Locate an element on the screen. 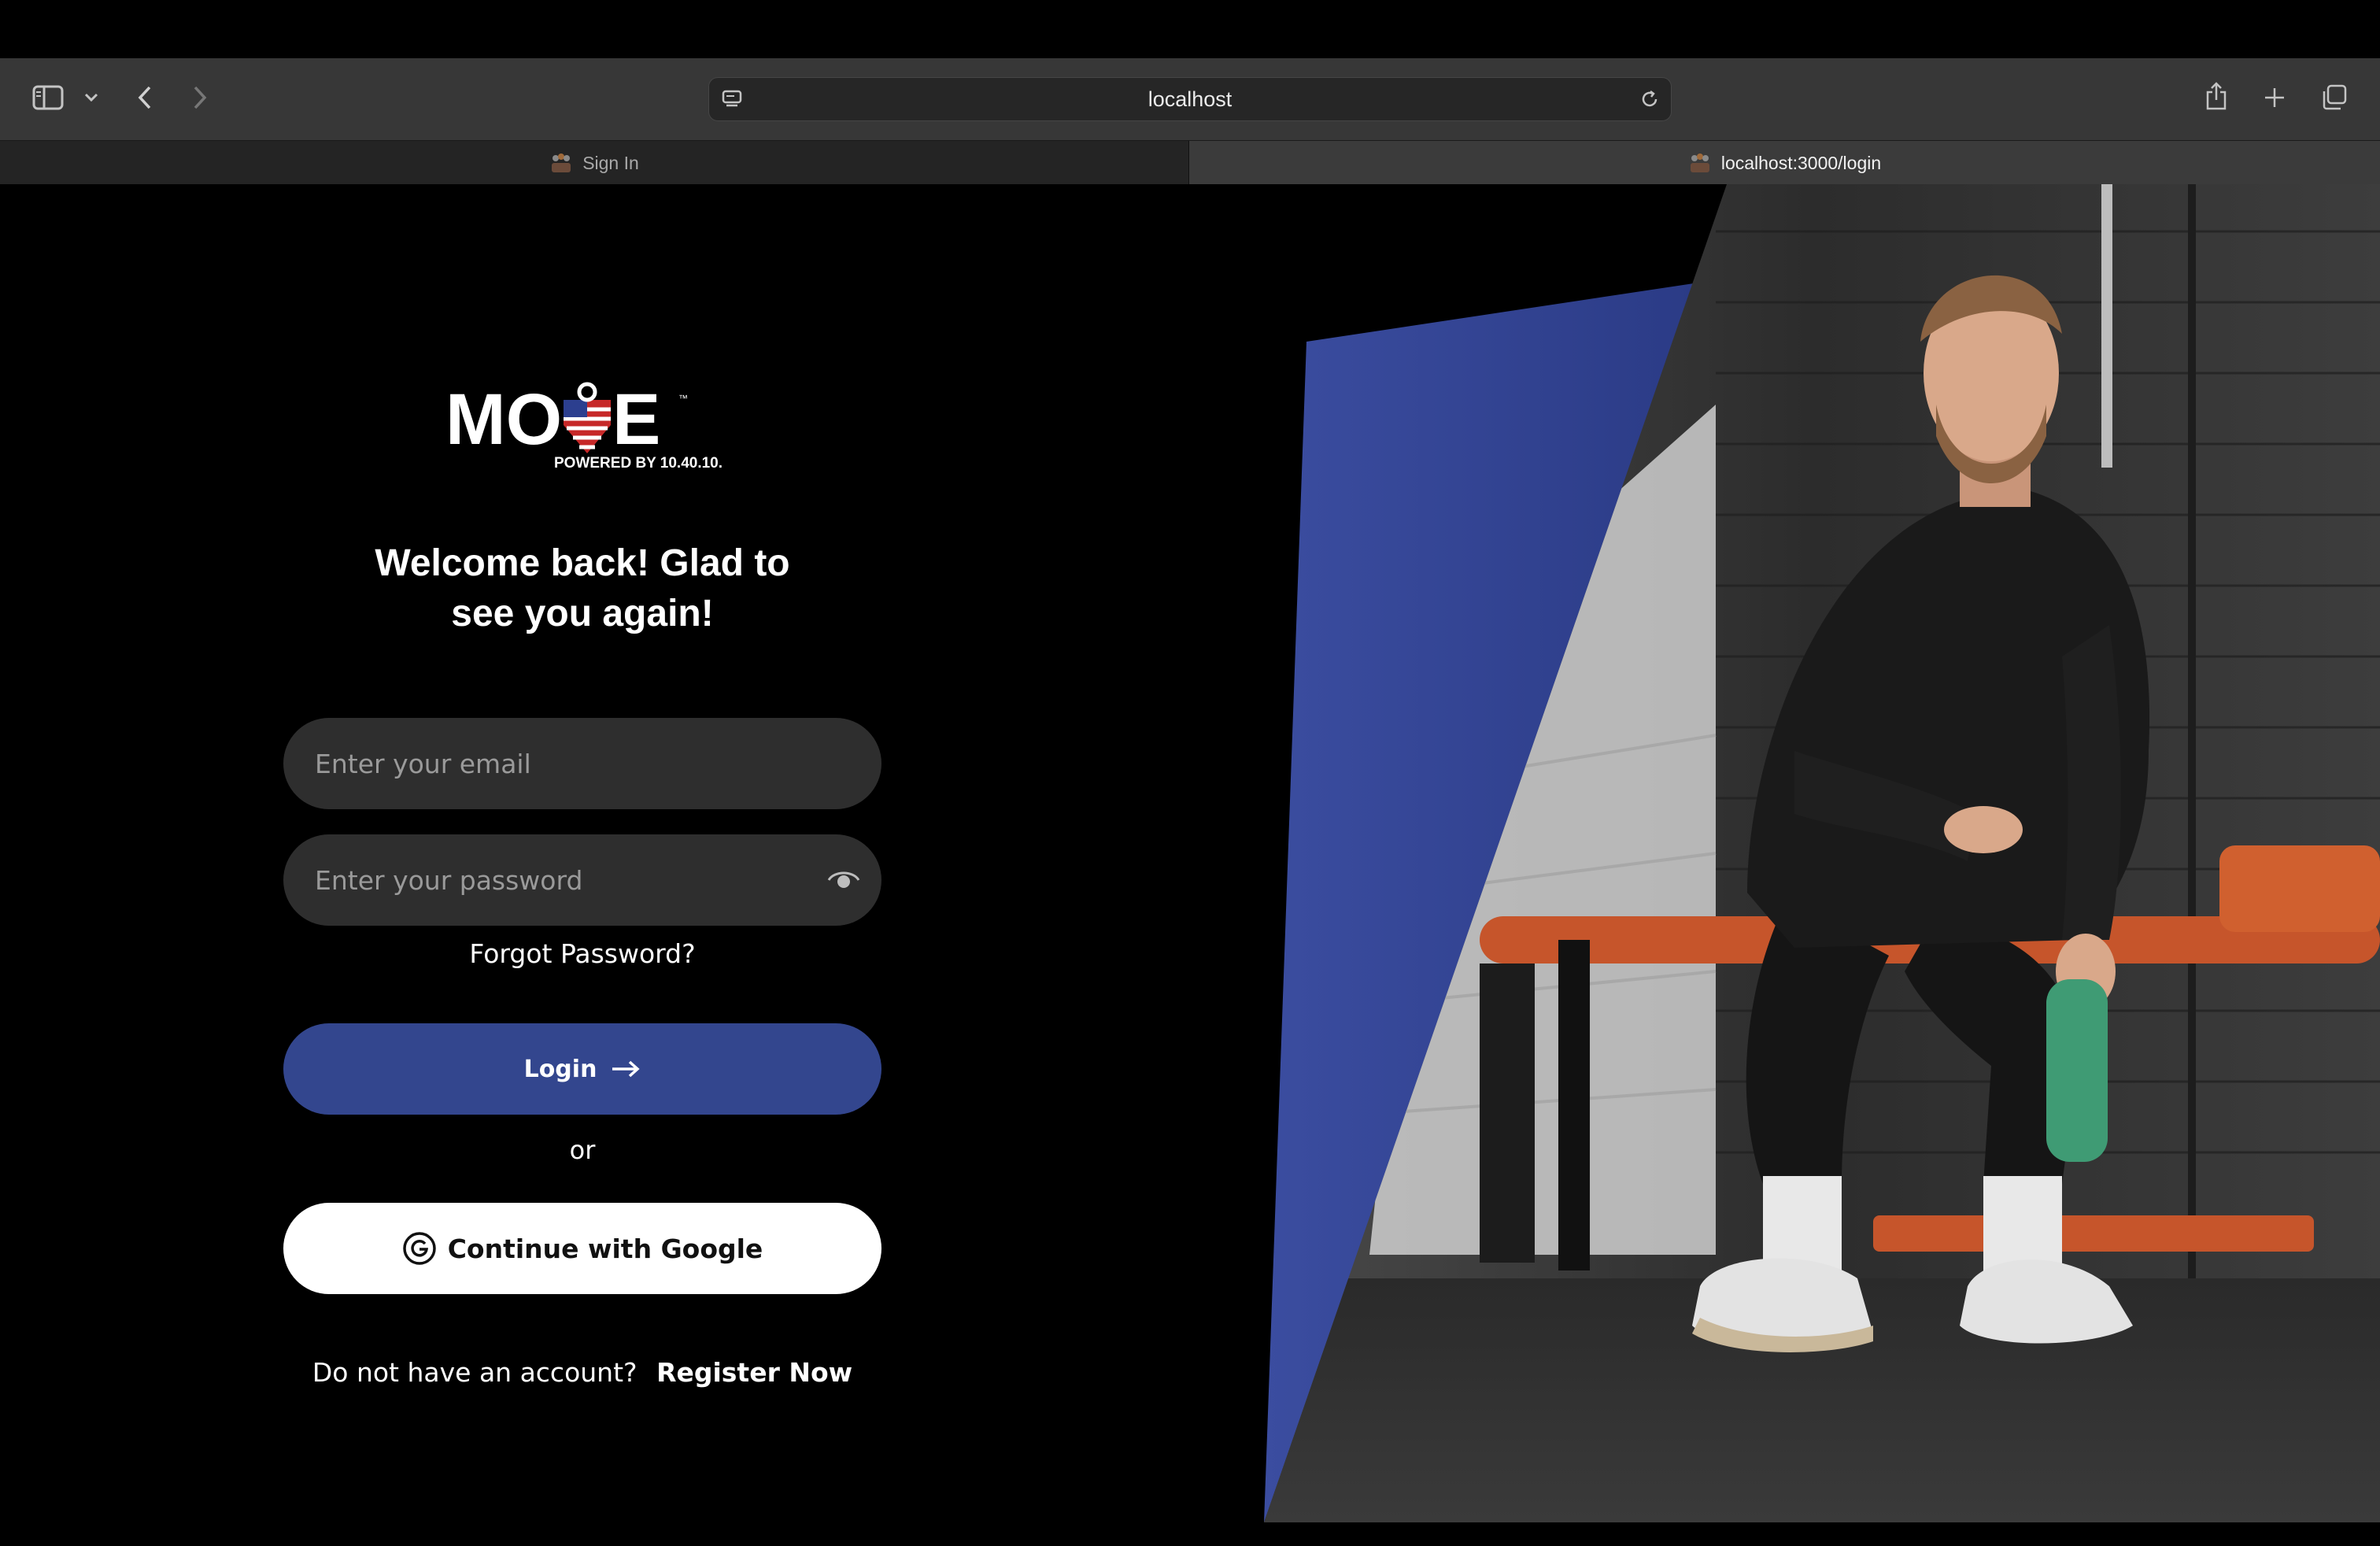 Image resolution: width=2380 pixels, height=1546 pixels. welcome-heading: Welcome back! Glad to see you again! is located at coordinates (582, 588).